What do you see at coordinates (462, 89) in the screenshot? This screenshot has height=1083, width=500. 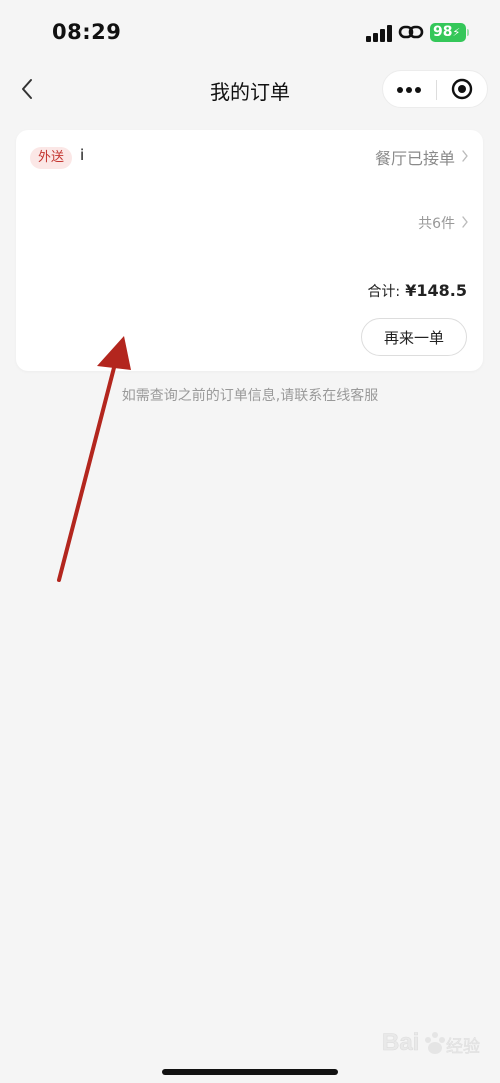 I see `target-icon` at bounding box center [462, 89].